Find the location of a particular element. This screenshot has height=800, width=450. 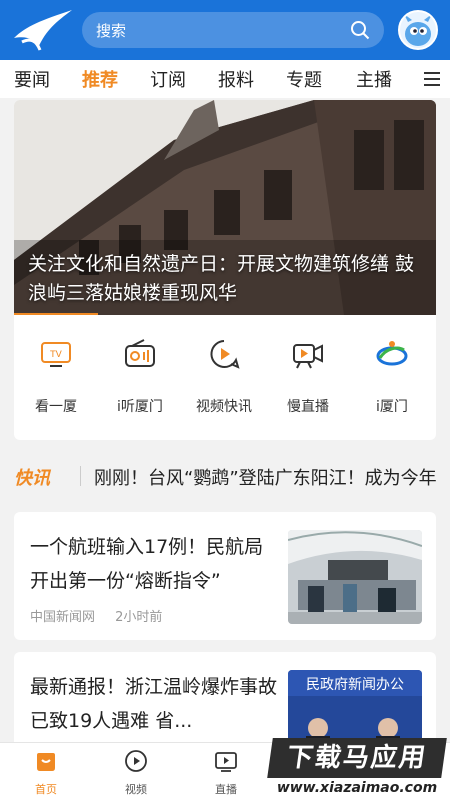

nav-live: 直播 is located at coordinates (226, 772).